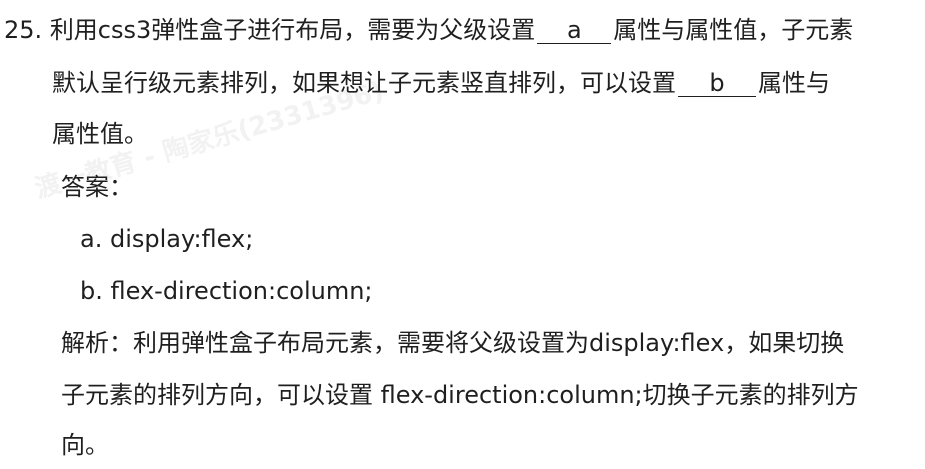  I want to click on answer-label: 答案：, so click(97, 187).